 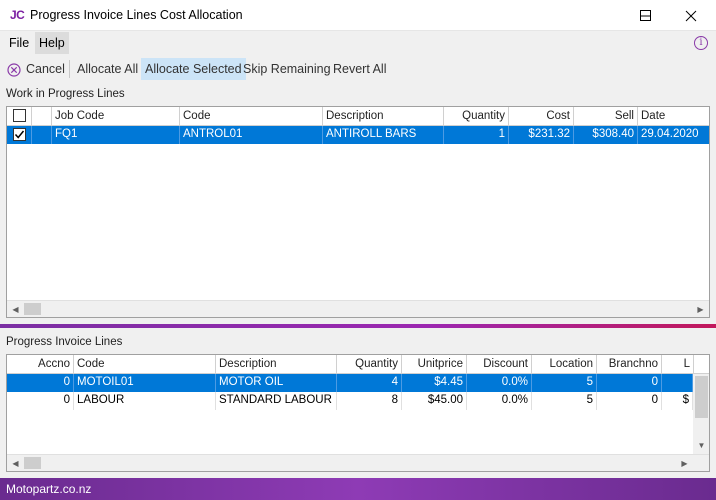 I want to click on wip-select-all-cell, so click(x=19, y=116).